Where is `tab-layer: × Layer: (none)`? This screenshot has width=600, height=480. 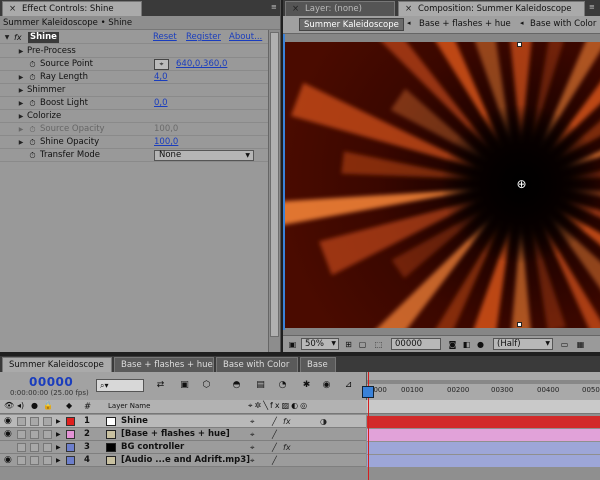 tab-layer: × Layer: (none) is located at coordinates (340, 8).